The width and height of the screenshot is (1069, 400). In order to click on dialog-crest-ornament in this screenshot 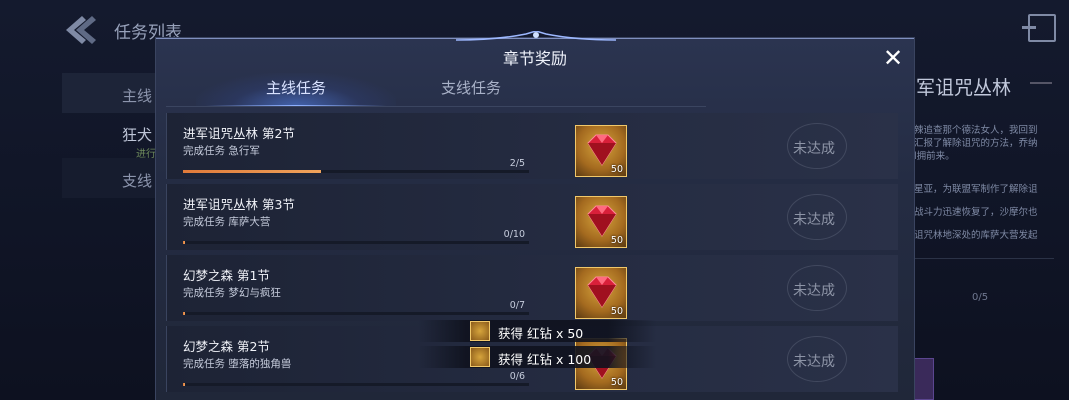, I will do `click(536, 36)`.